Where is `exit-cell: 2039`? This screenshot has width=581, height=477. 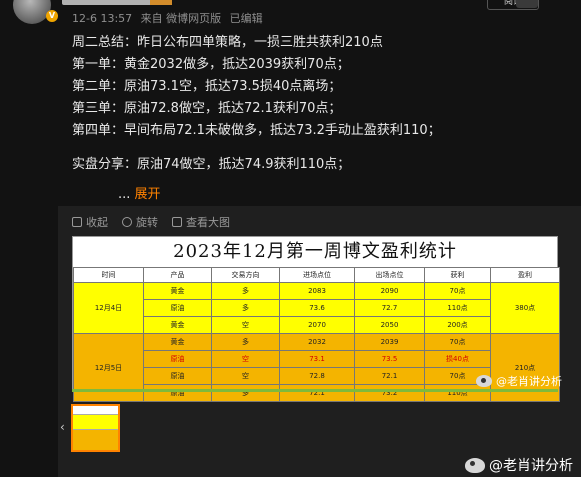
exit-cell: 2039 is located at coordinates (389, 342).